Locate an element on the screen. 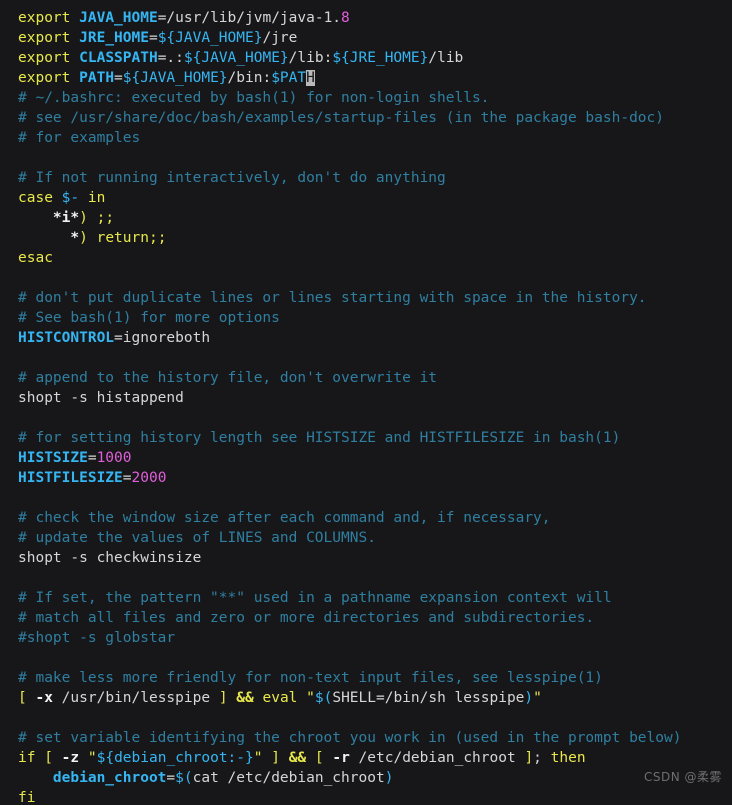 This screenshot has height=805, width=732. code-token: $PAT is located at coordinates (289, 78).